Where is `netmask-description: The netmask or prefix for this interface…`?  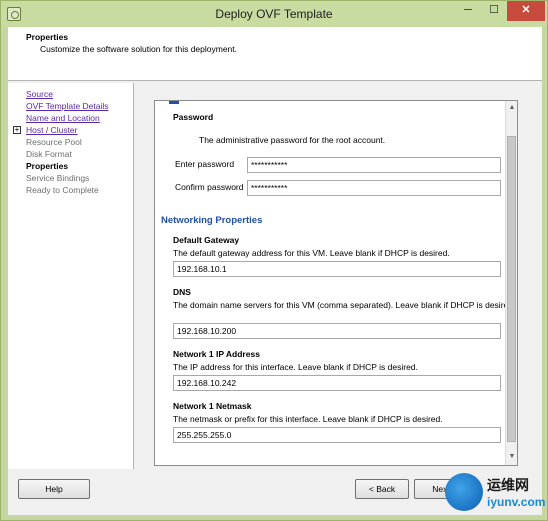
netmask-description: The netmask or prefix for this interface… is located at coordinates (308, 419).